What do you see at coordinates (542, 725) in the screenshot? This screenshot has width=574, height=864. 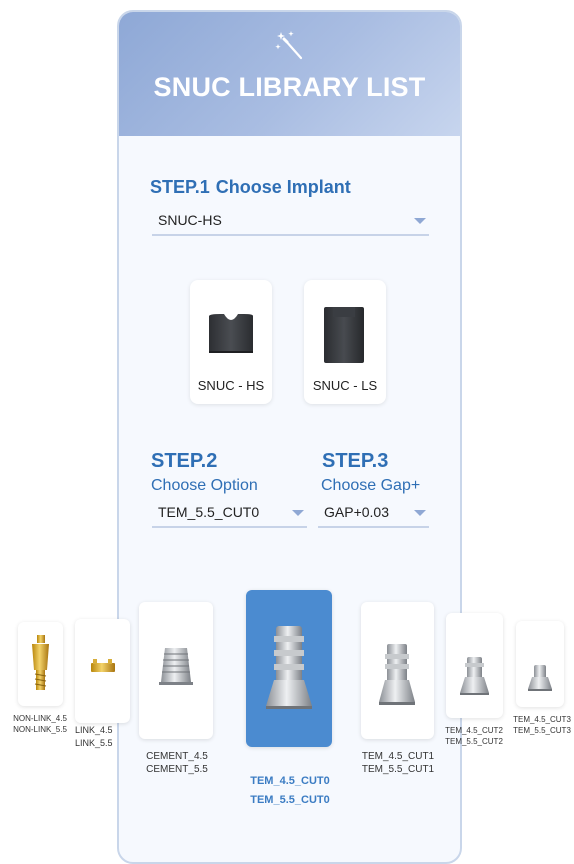 I see `library-label-tem-cut3: TEM_4.5_CUT3 TEM_5.5_CUT3` at bounding box center [542, 725].